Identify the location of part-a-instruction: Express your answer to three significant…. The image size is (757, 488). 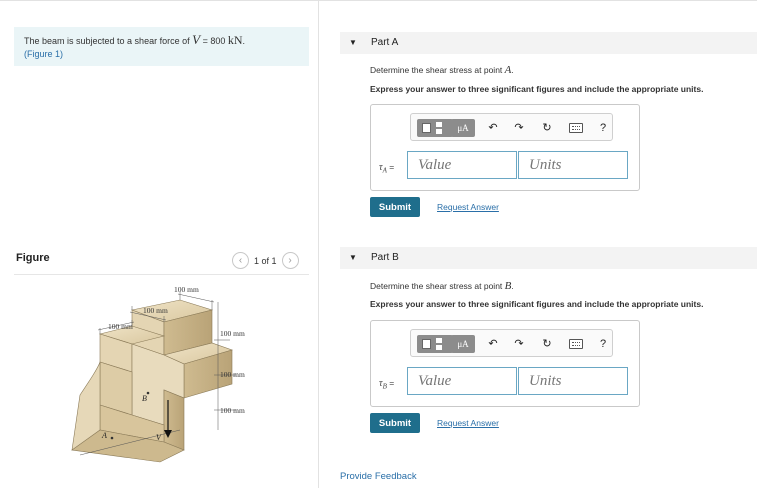
(537, 89).